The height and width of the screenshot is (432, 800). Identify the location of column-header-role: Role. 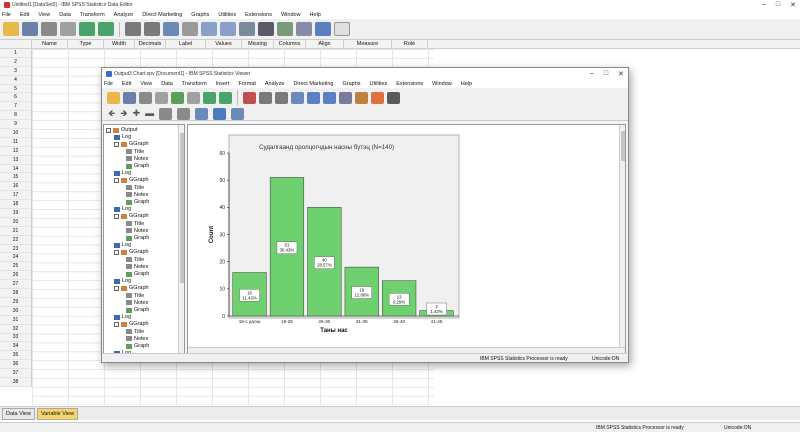
(410, 44).